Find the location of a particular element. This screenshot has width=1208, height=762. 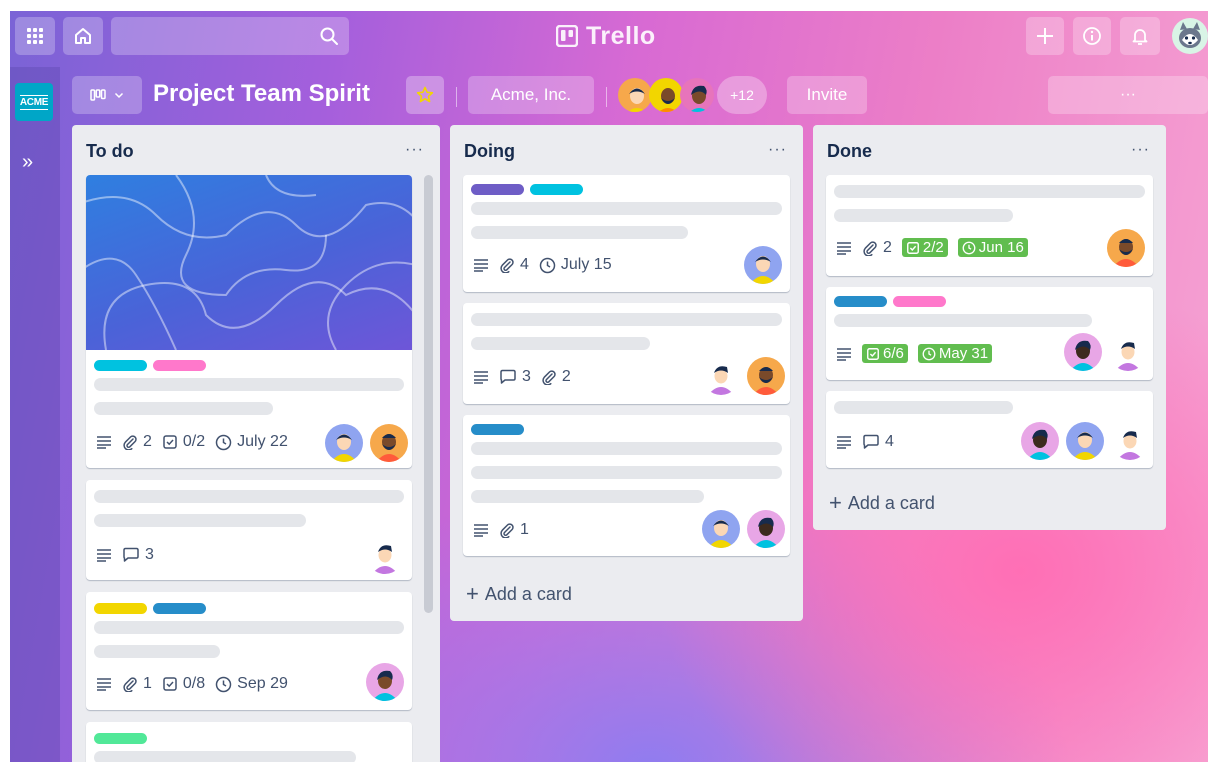

user-avatar is located at coordinates (1190, 36).